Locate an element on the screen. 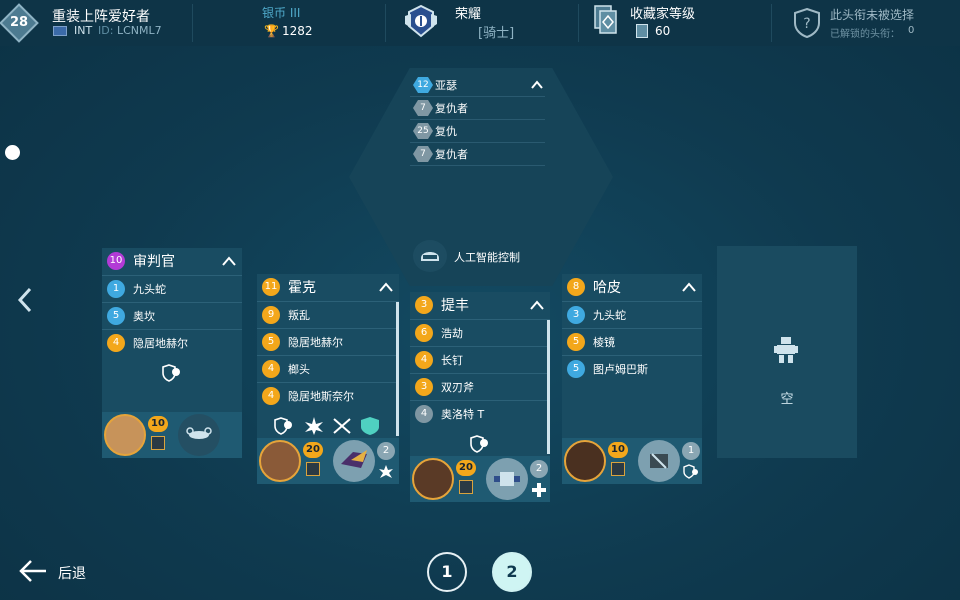 The image size is (960, 600). back-button: 后退 is located at coordinates (58, 571).